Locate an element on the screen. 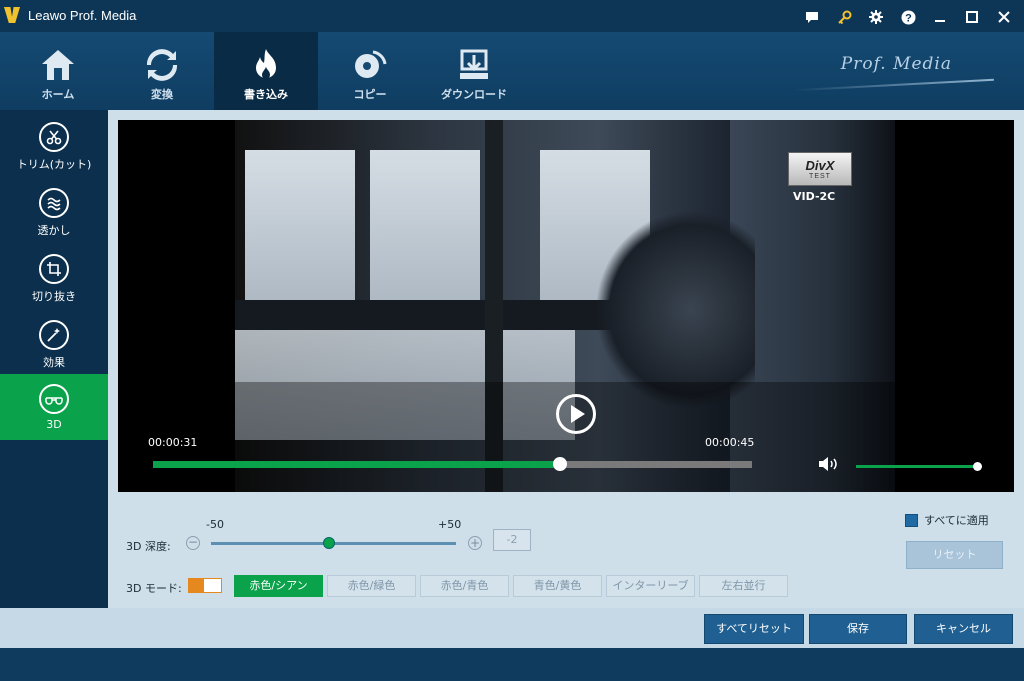 The height and width of the screenshot is (681, 1024). seek-bar-progress is located at coordinates (357, 464).